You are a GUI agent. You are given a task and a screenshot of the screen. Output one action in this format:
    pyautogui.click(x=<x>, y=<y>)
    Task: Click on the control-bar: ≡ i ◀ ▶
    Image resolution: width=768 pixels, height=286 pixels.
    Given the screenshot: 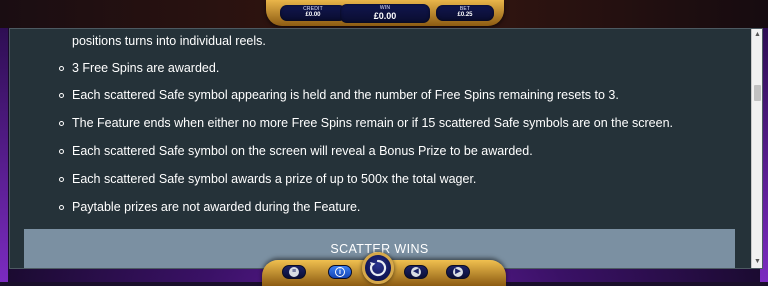 What is the action you would take?
    pyautogui.click(x=384, y=269)
    